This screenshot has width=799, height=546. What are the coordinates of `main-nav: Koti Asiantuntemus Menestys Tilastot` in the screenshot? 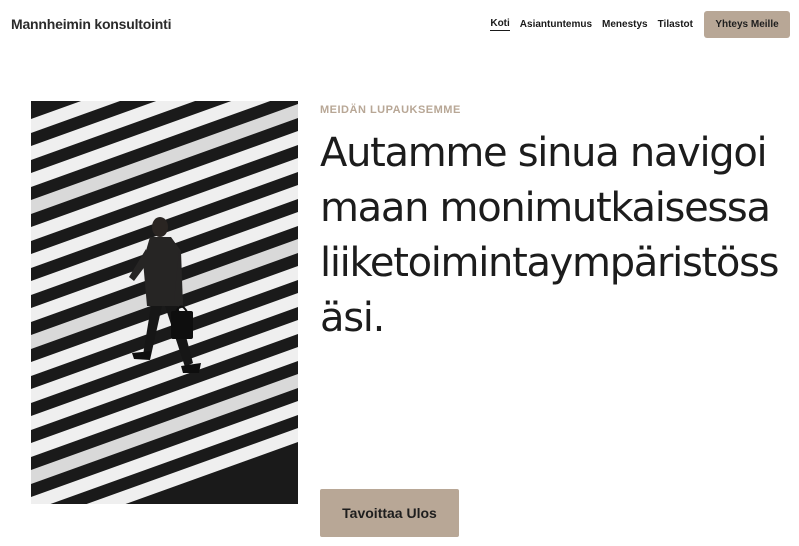 It's located at (591, 24).